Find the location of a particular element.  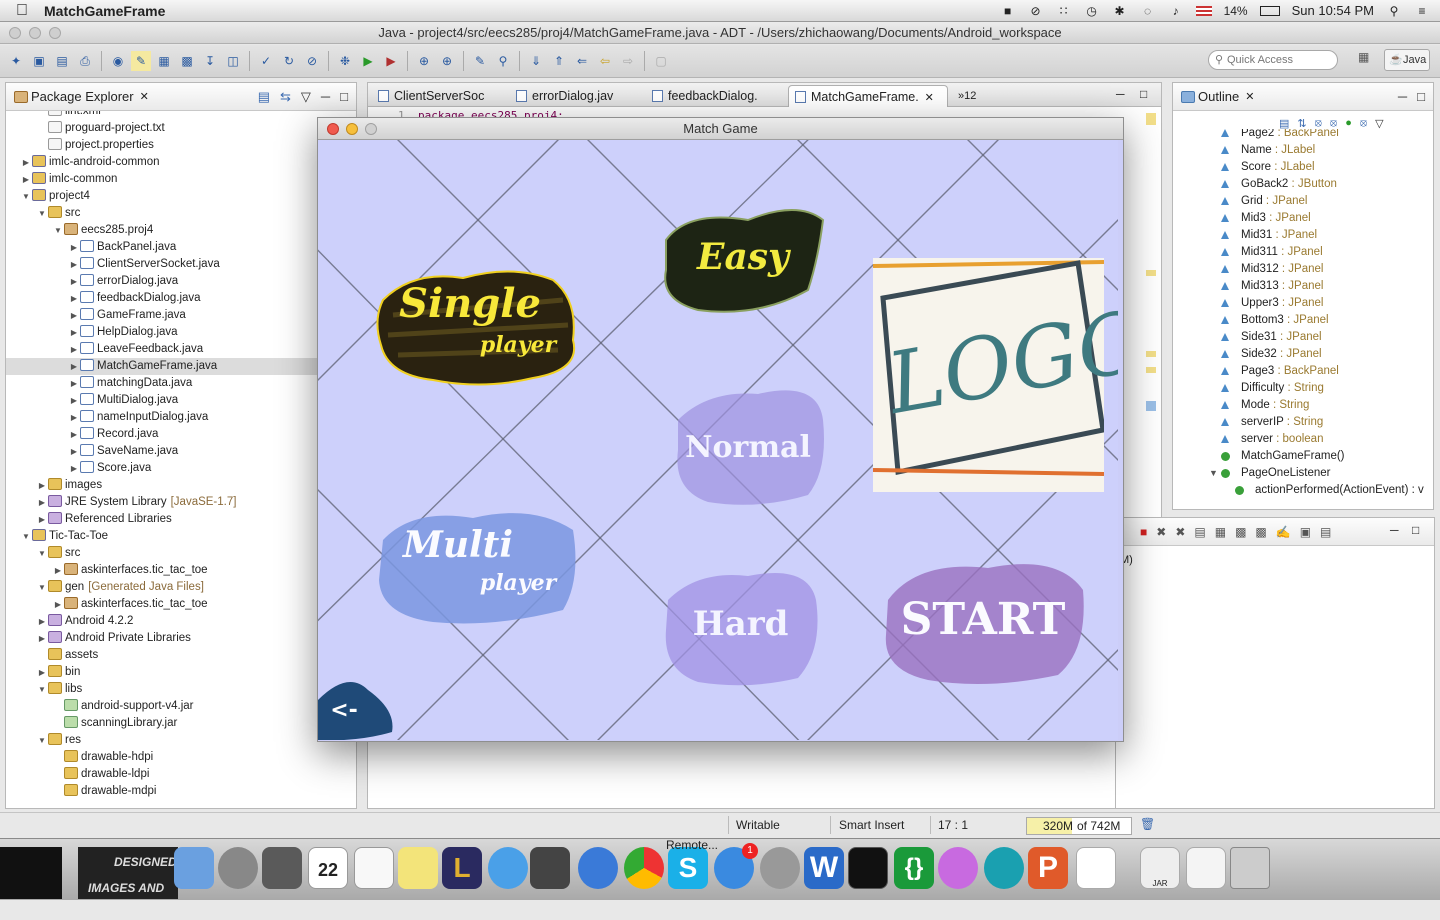

skip-icon: ⊘ is located at coordinates (312, 61).